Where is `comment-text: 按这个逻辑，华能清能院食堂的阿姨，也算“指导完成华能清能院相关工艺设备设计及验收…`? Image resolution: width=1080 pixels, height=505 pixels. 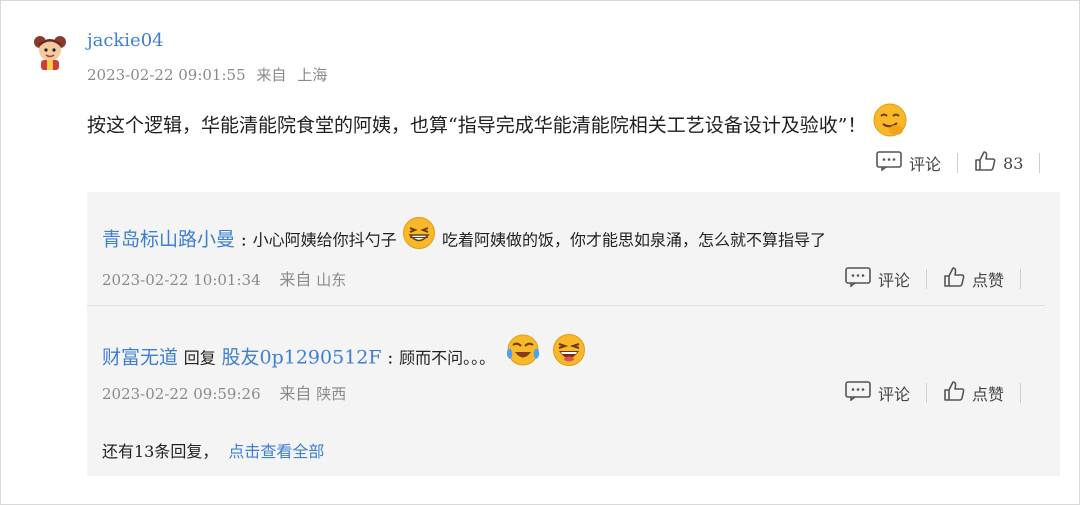
comment-text: 按这个逻辑，华能清能院食堂的阿姨，也算“指导完成华能清能院相关工艺设备设计及验收… is located at coordinates (497, 125).